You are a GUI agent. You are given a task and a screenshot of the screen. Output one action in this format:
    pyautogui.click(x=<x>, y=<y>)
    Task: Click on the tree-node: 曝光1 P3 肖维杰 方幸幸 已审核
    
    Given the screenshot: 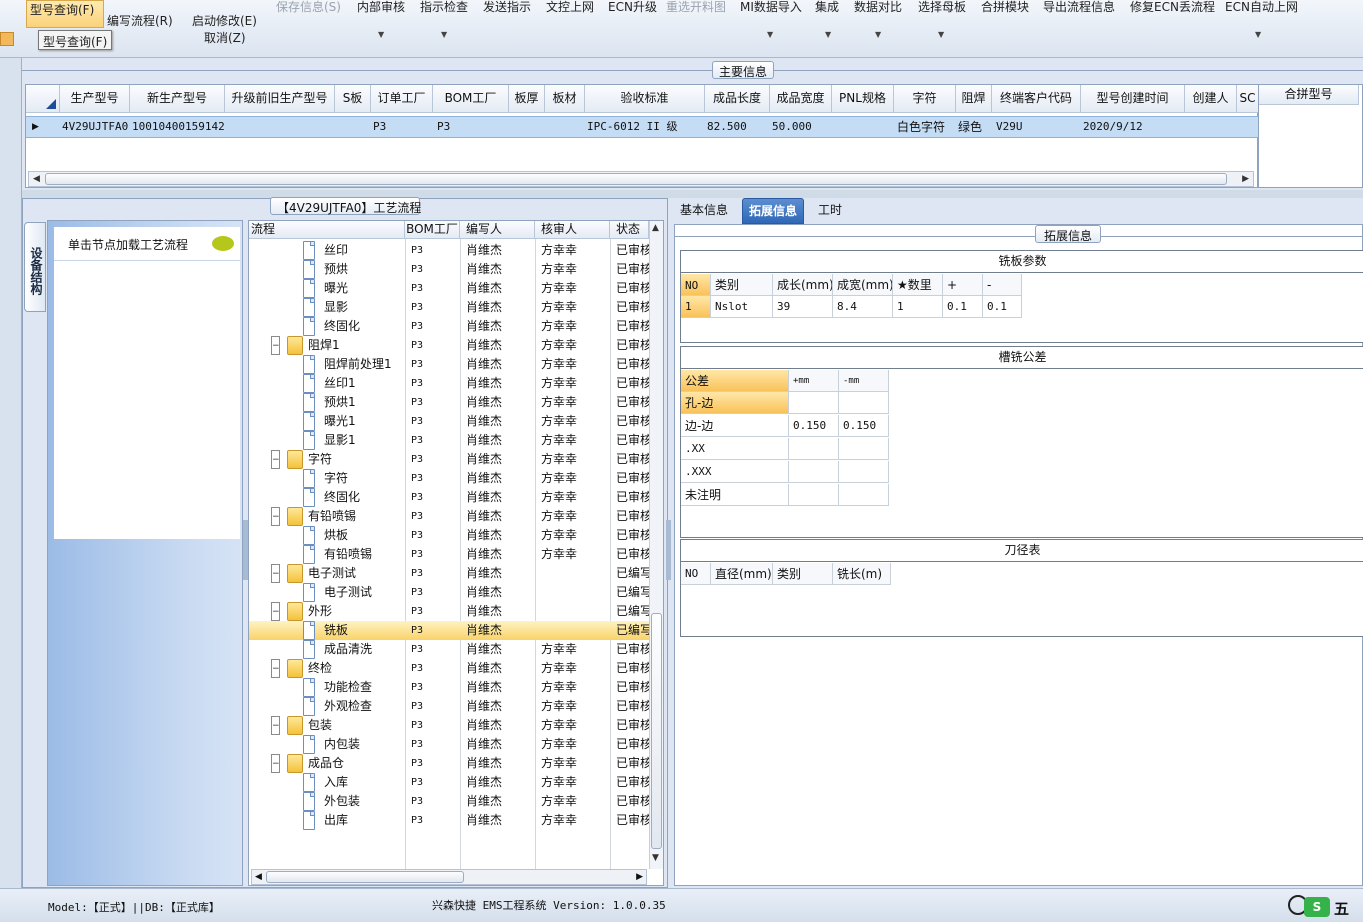 What is the action you would take?
    pyautogui.click(x=449, y=421)
    